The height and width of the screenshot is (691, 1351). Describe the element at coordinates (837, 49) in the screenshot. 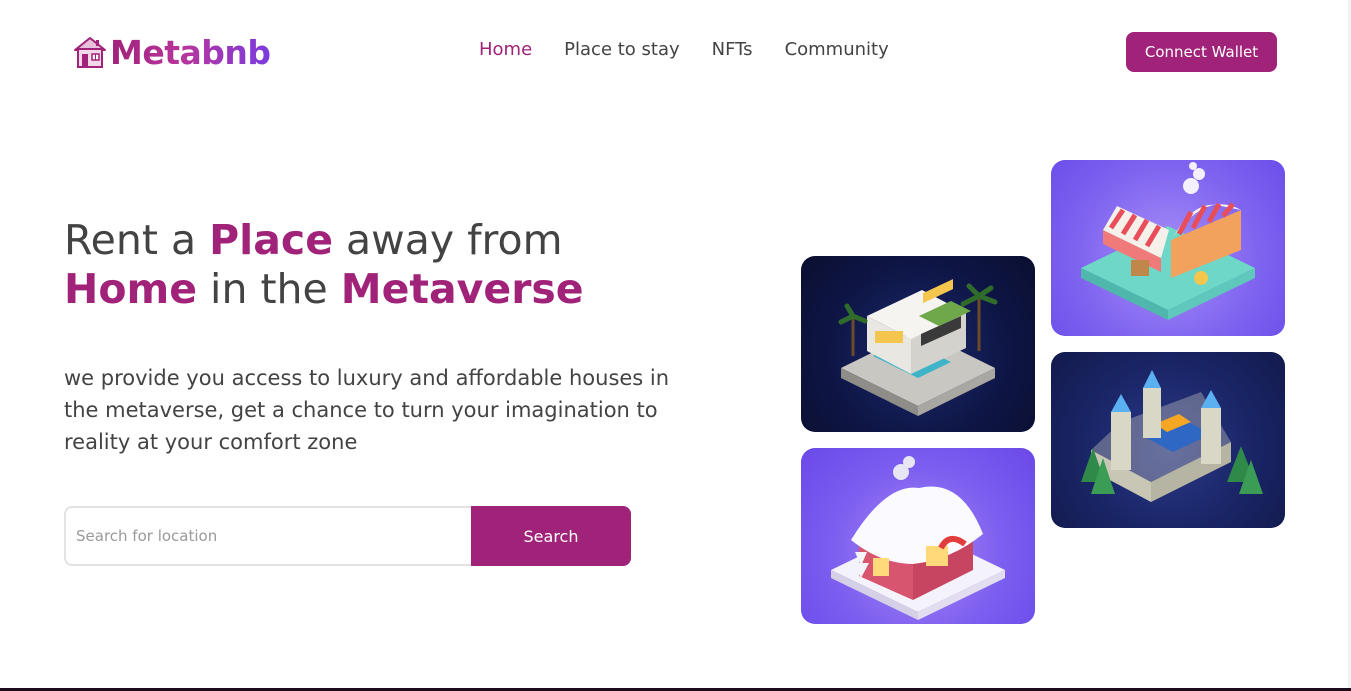

I see `nav-item-community: Community` at that location.